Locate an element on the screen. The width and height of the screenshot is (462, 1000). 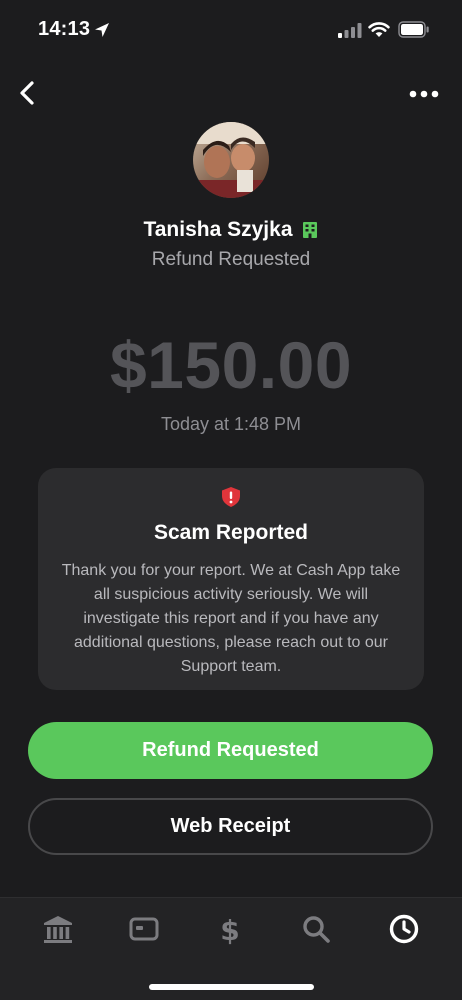
tab-payments: $ is located at coordinates (230, 929).